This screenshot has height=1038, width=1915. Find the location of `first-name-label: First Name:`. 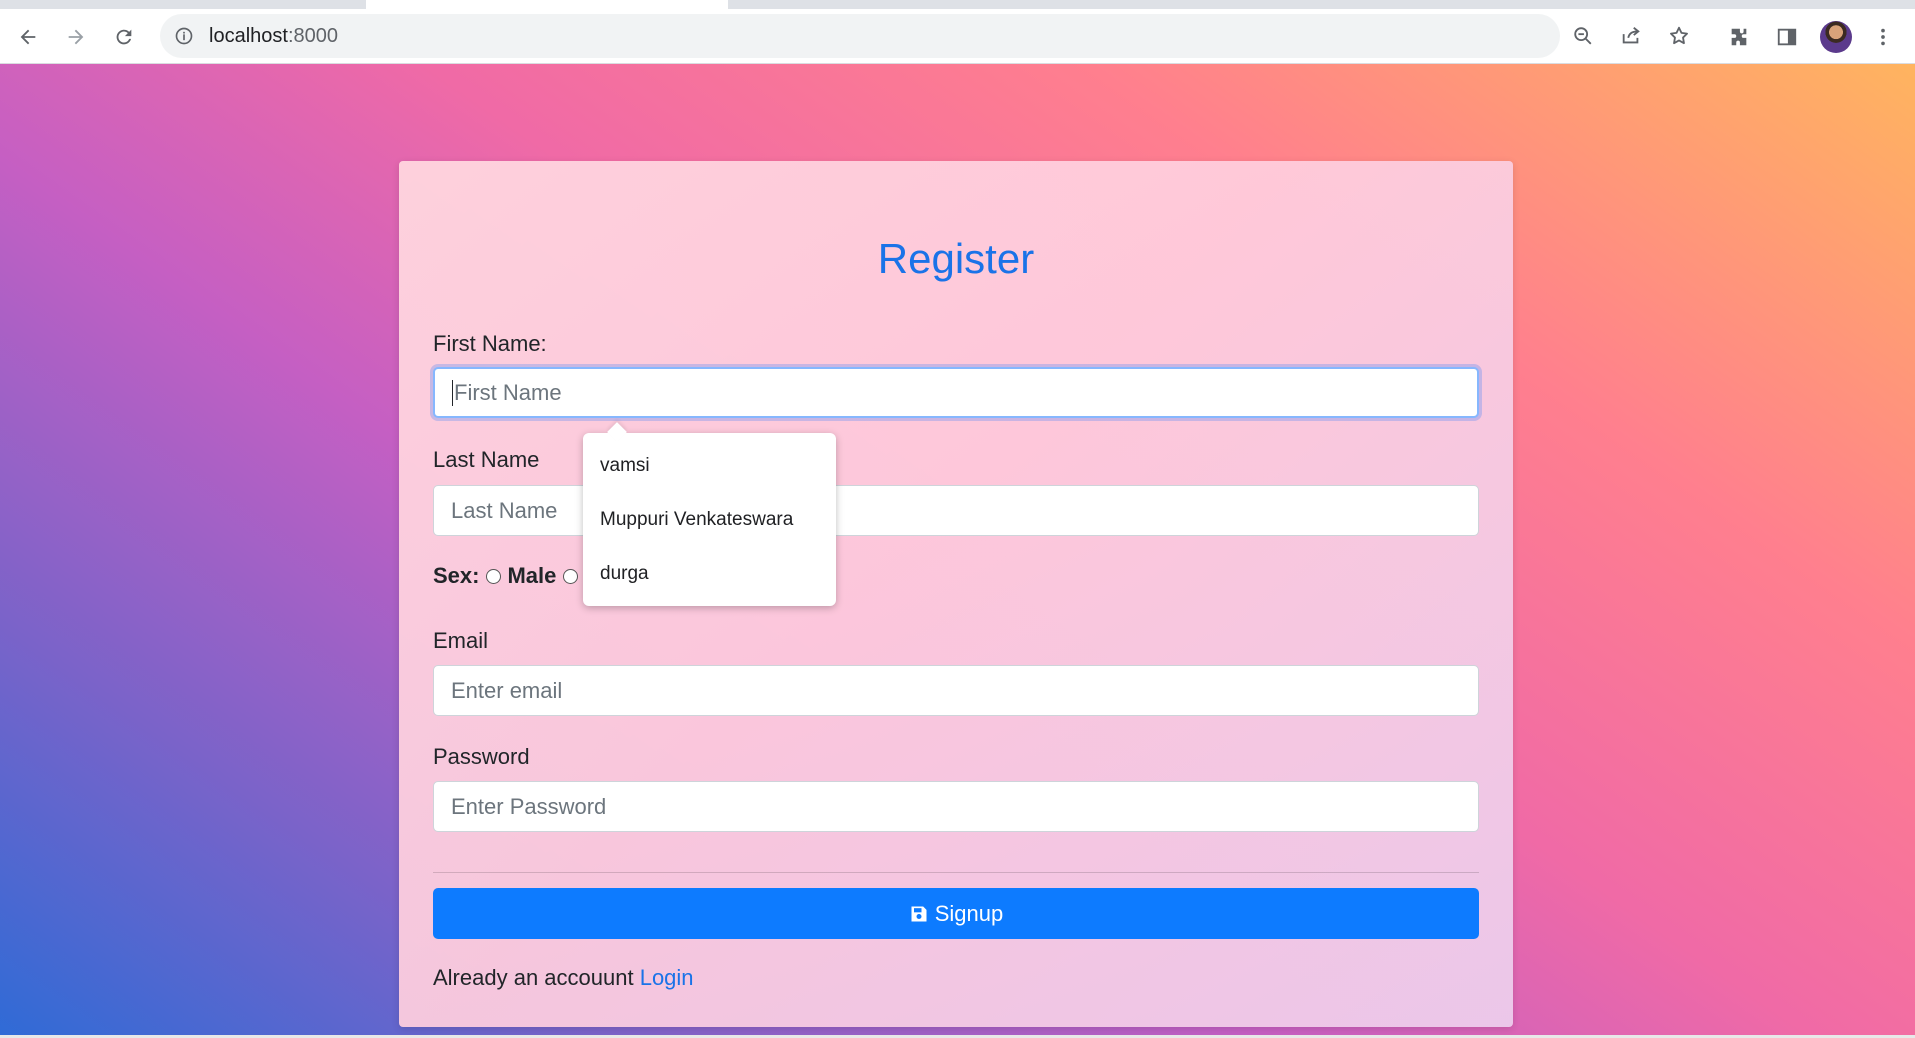

first-name-label: First Name: is located at coordinates (490, 343).